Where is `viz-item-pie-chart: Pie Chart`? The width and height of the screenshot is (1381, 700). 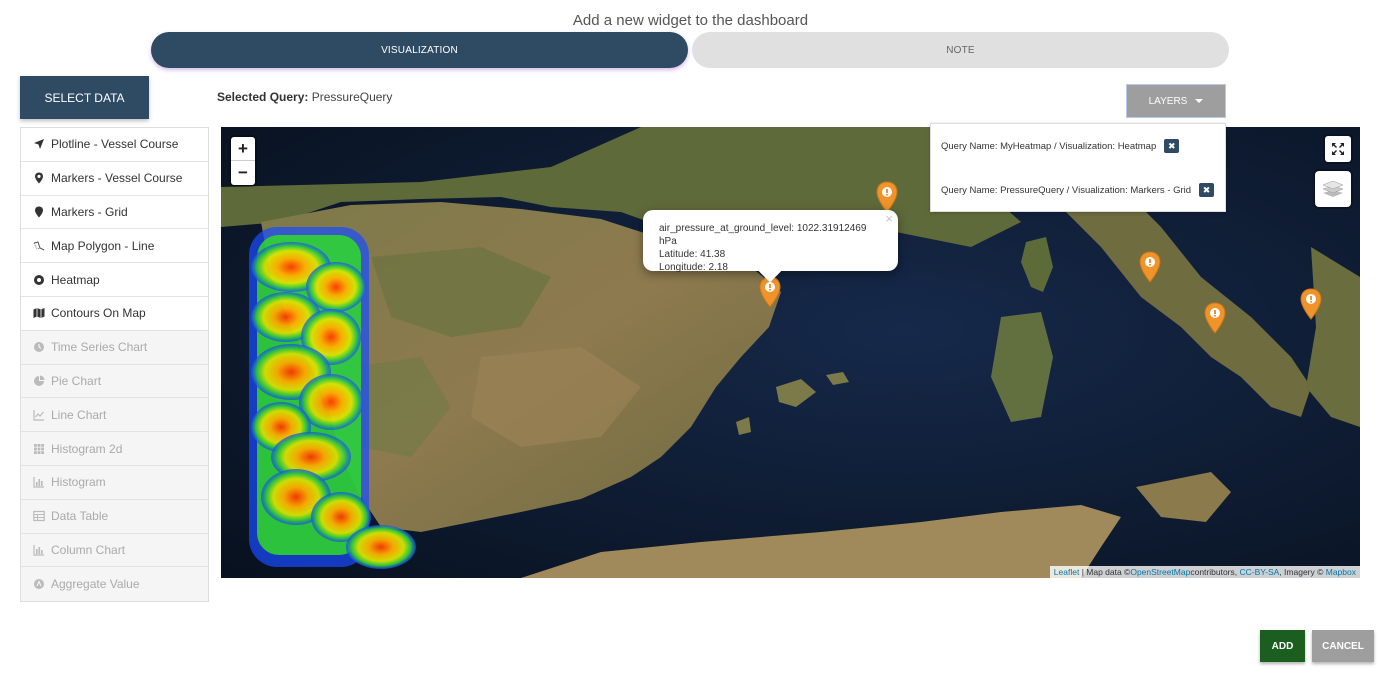 viz-item-pie-chart: Pie Chart is located at coordinates (114, 381).